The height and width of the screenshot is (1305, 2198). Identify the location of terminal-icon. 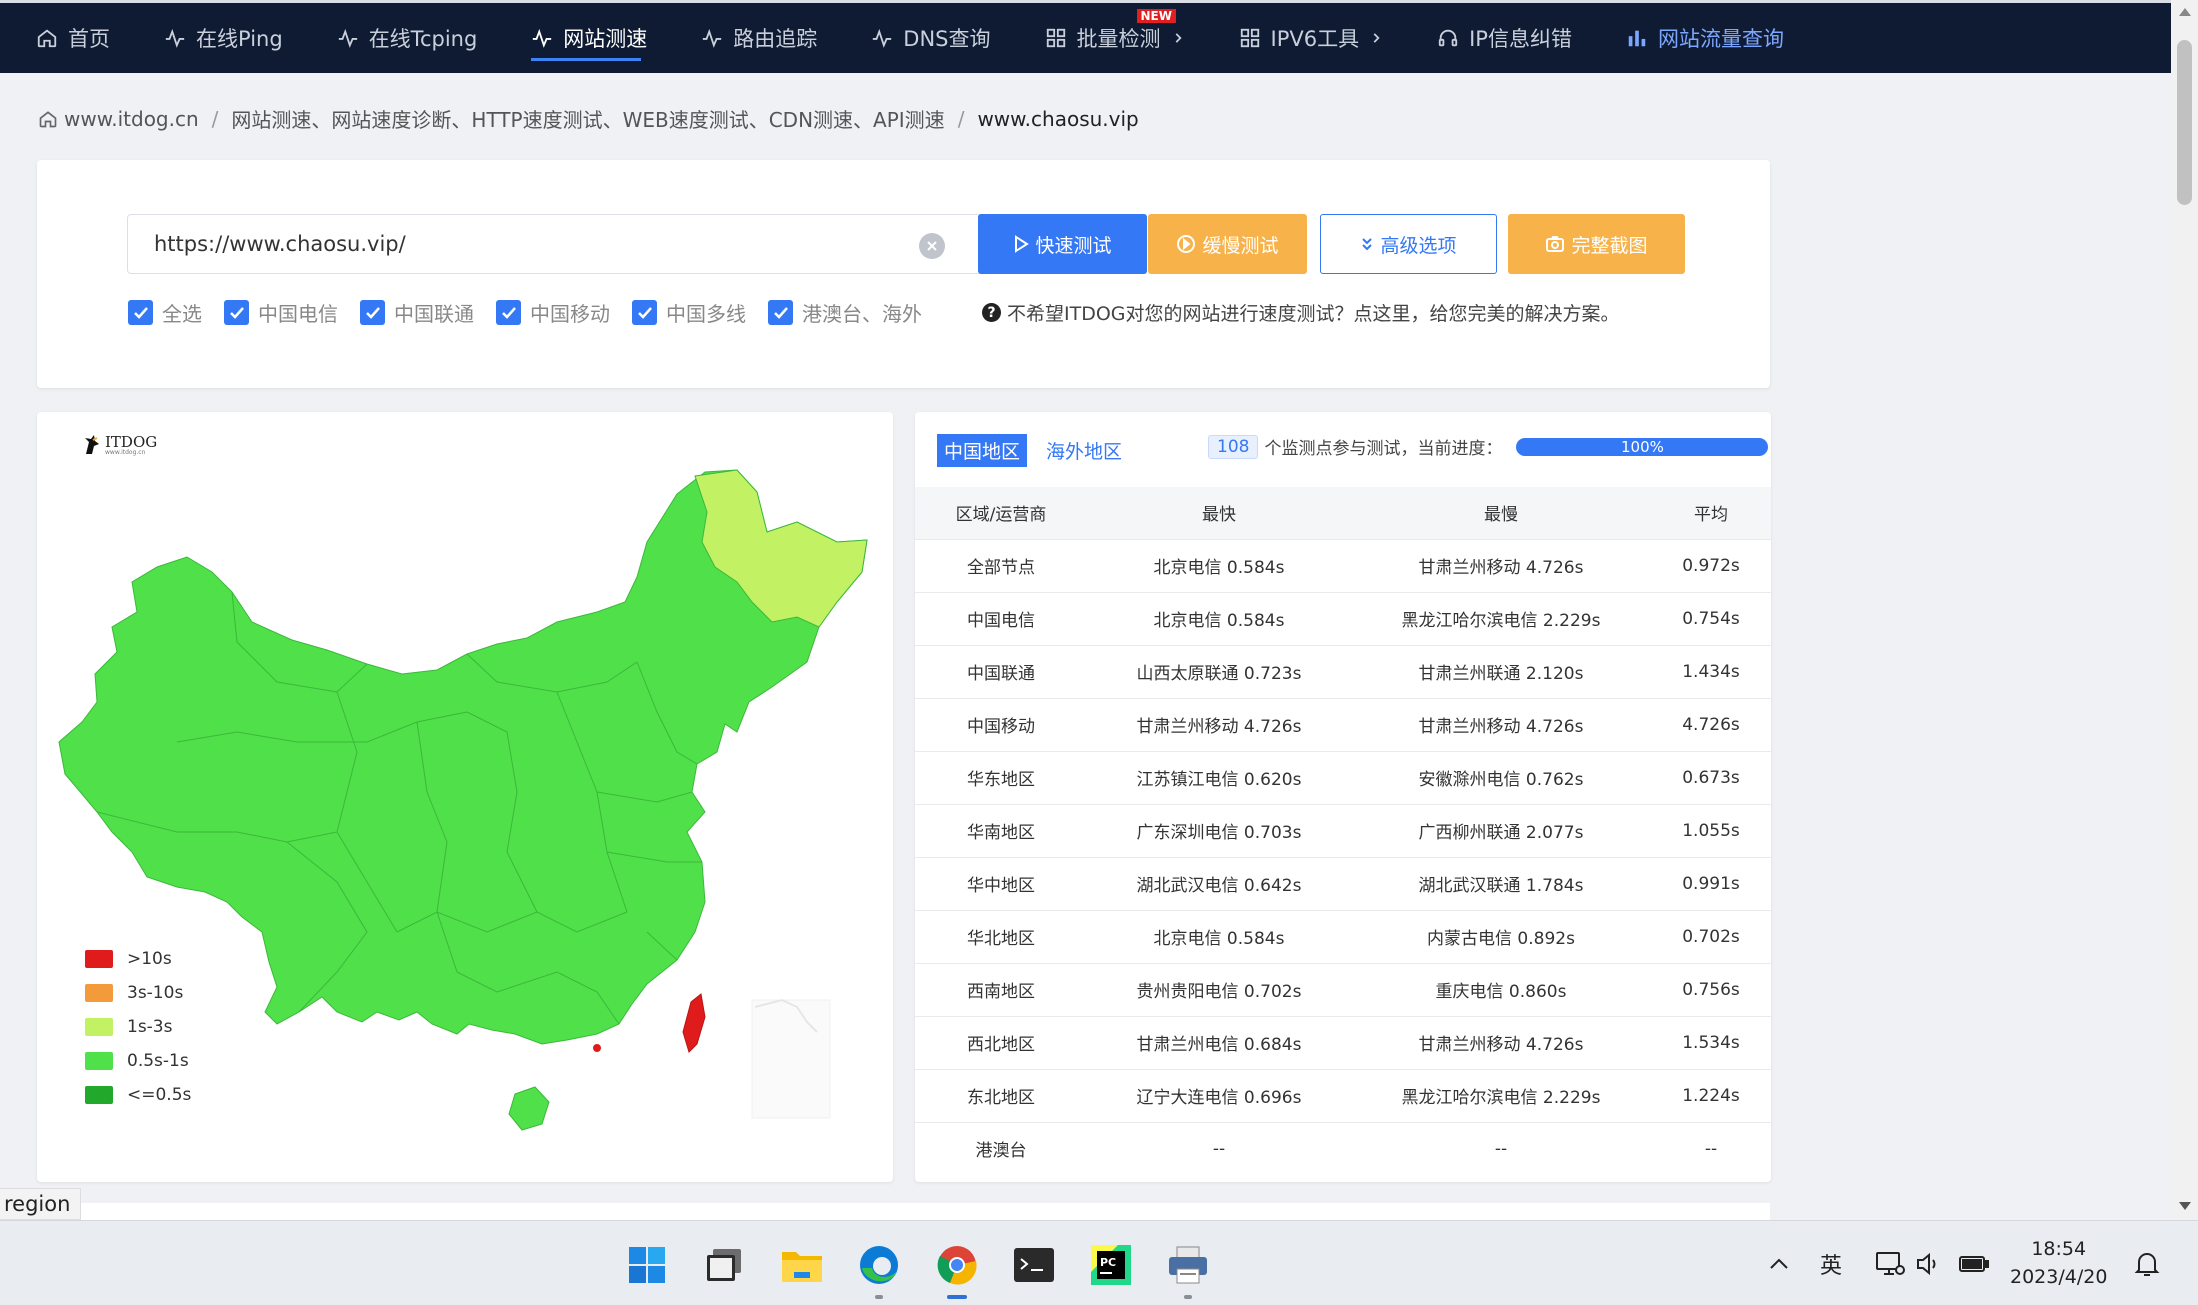
(1034, 1265).